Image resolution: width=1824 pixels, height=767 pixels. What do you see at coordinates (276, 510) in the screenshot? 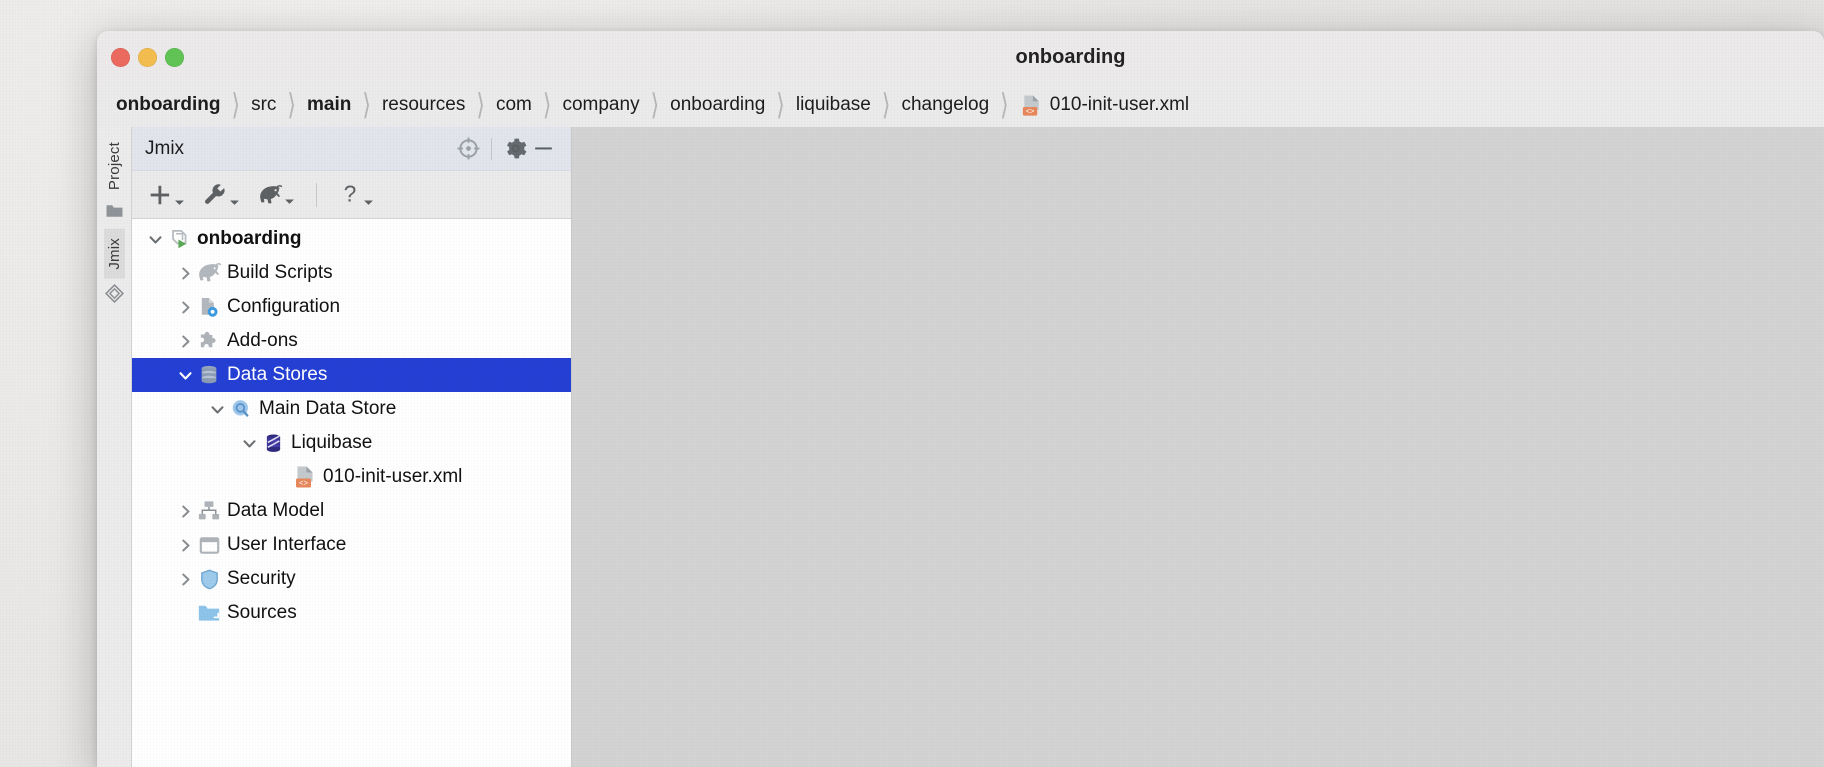
I see `tree-label: Data Model` at bounding box center [276, 510].